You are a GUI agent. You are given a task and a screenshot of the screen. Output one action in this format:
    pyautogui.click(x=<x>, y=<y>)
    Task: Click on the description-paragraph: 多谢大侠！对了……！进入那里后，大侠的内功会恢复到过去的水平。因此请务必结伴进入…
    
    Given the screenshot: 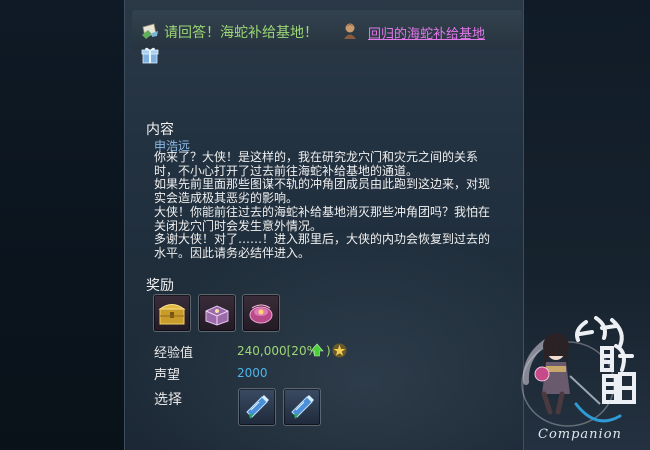 What is the action you would take?
    pyautogui.click(x=322, y=246)
    